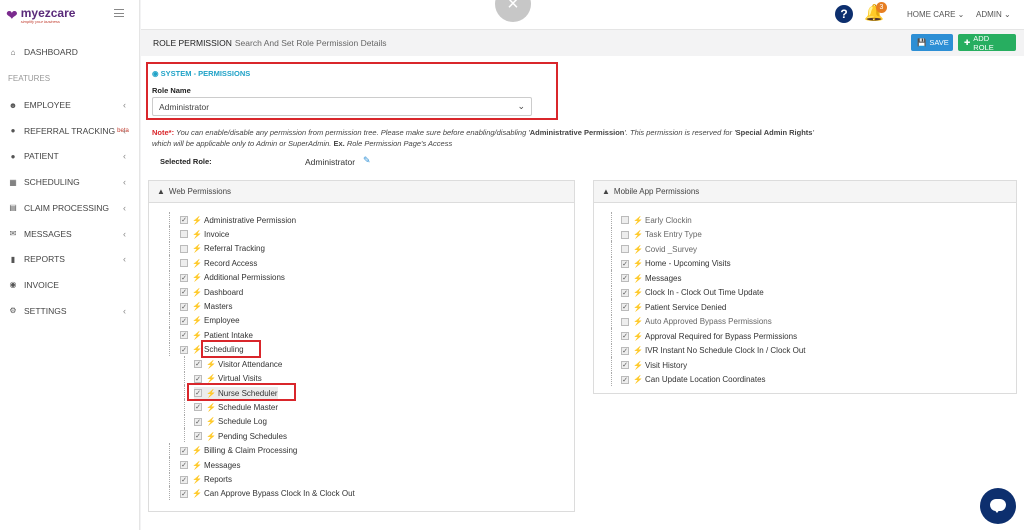 The height and width of the screenshot is (530, 1024). Describe the element at coordinates (70, 311) in the screenshot. I see `sidebar-item-8: ⚙ SETTINGS ‹` at that location.